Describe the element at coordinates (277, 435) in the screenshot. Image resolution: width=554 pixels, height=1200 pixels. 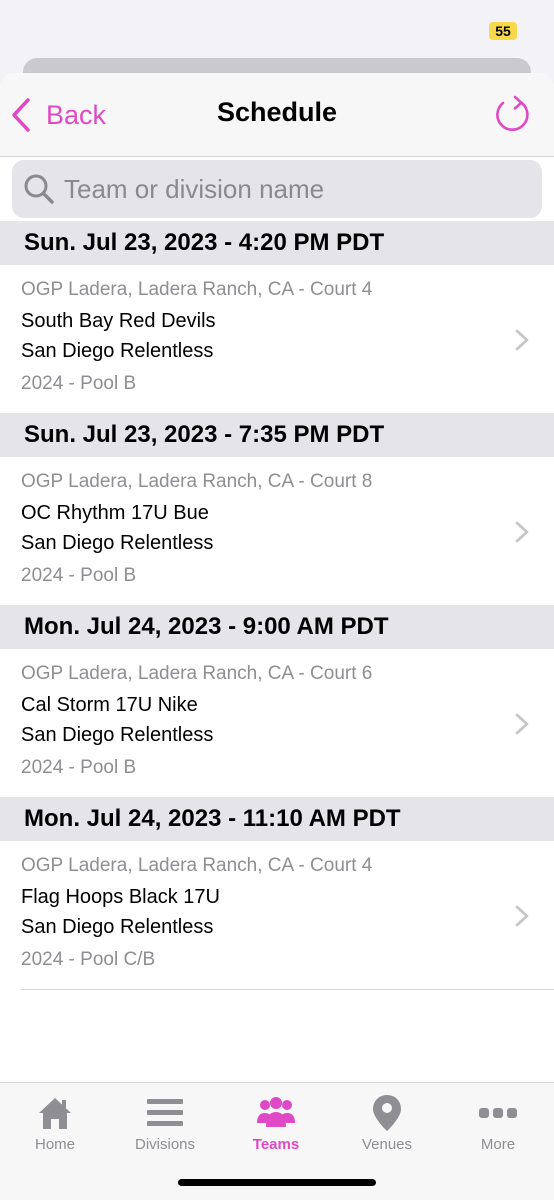
I see `date-section-header: Sun. Jul 23, 2023 - 7:35 PM PDT` at that location.